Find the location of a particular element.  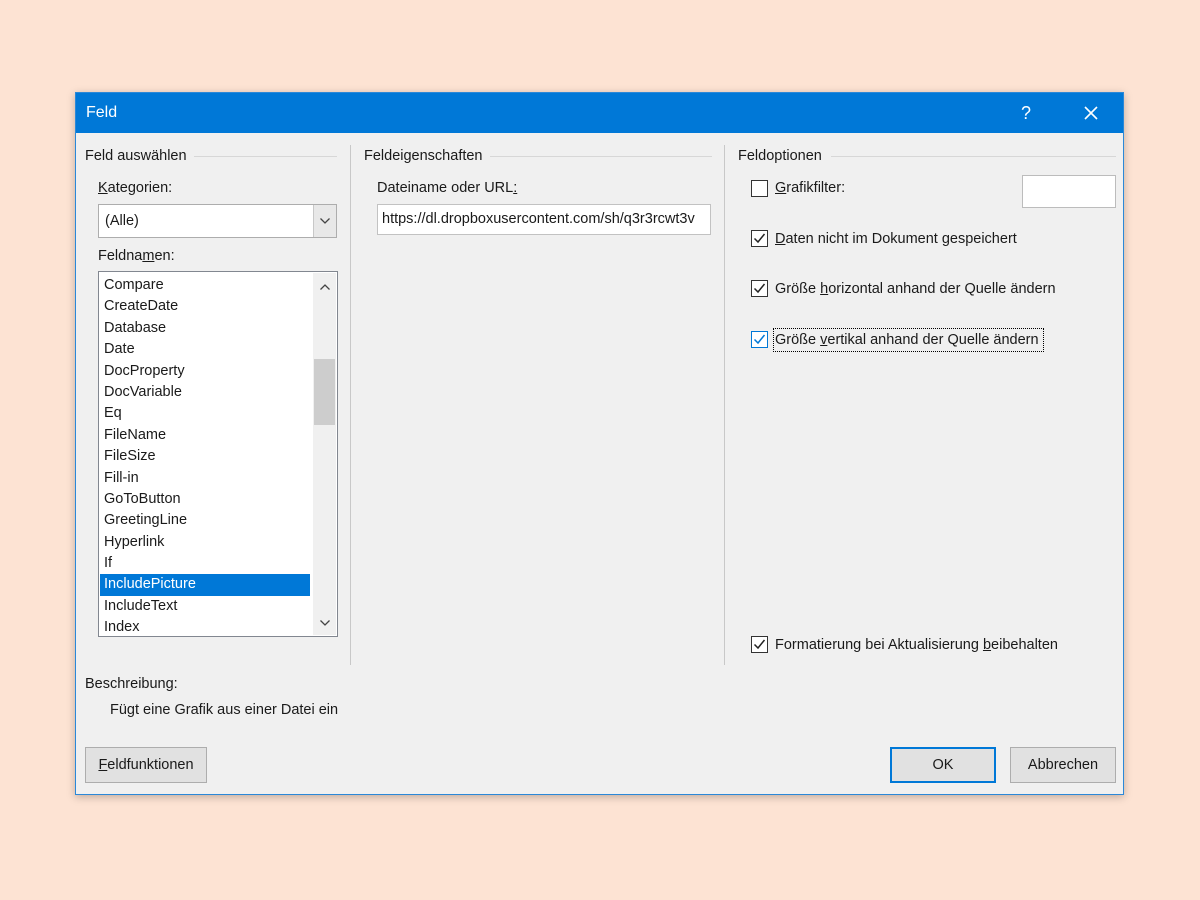

list-item: GoToButton is located at coordinates (205, 499).